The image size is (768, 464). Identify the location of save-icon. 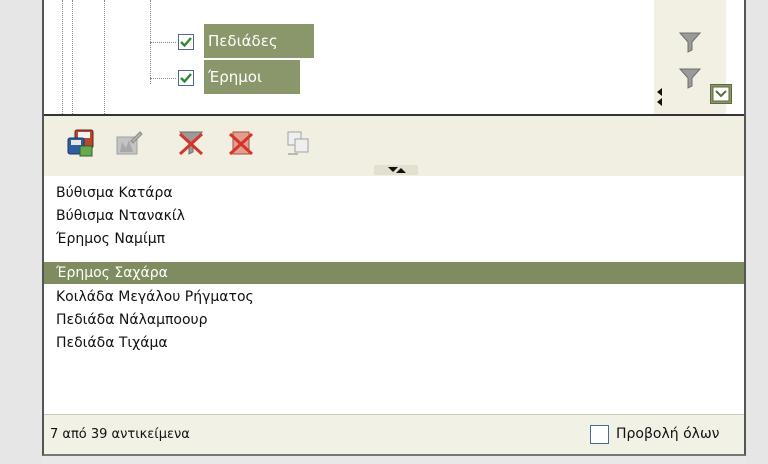
(81, 143).